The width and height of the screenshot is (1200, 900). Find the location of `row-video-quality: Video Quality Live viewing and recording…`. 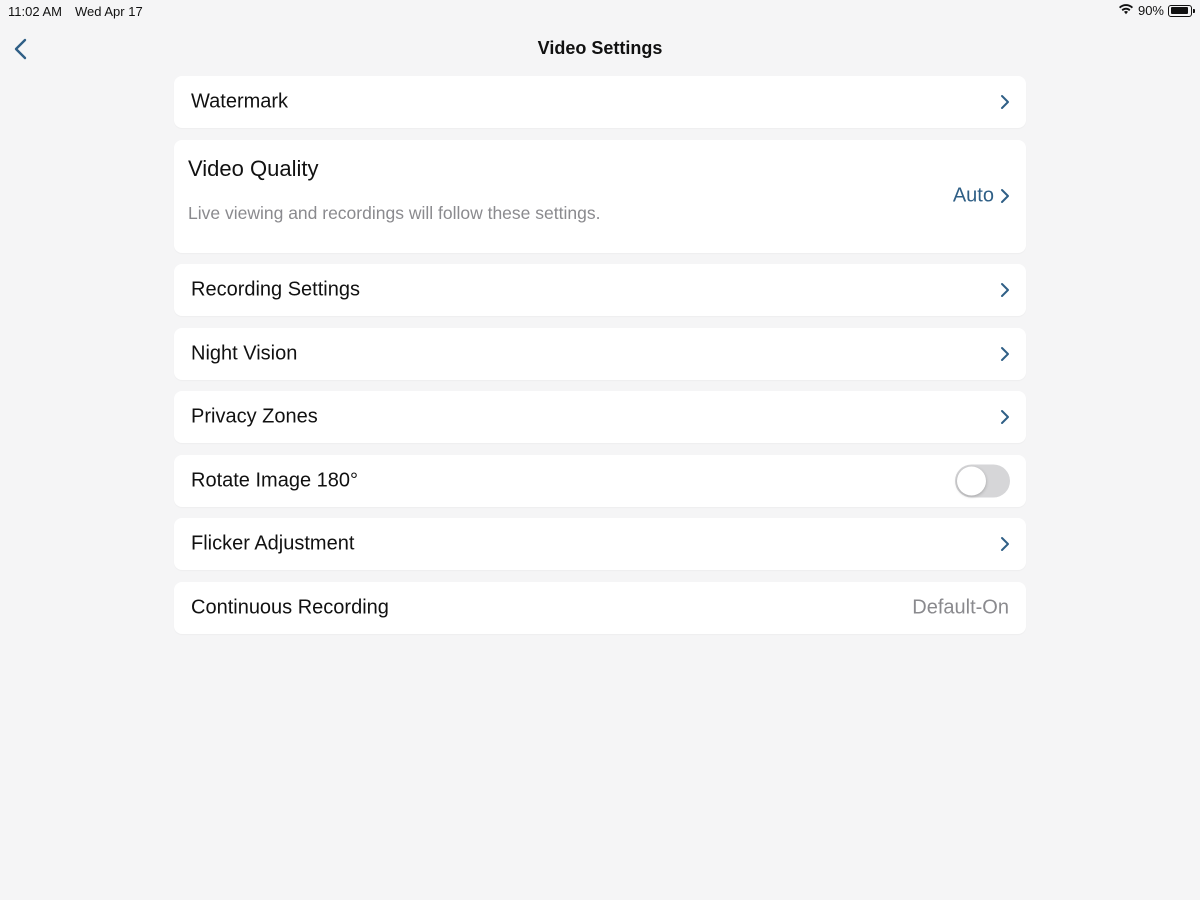

row-video-quality: Video Quality Live viewing and recording… is located at coordinates (600, 196).